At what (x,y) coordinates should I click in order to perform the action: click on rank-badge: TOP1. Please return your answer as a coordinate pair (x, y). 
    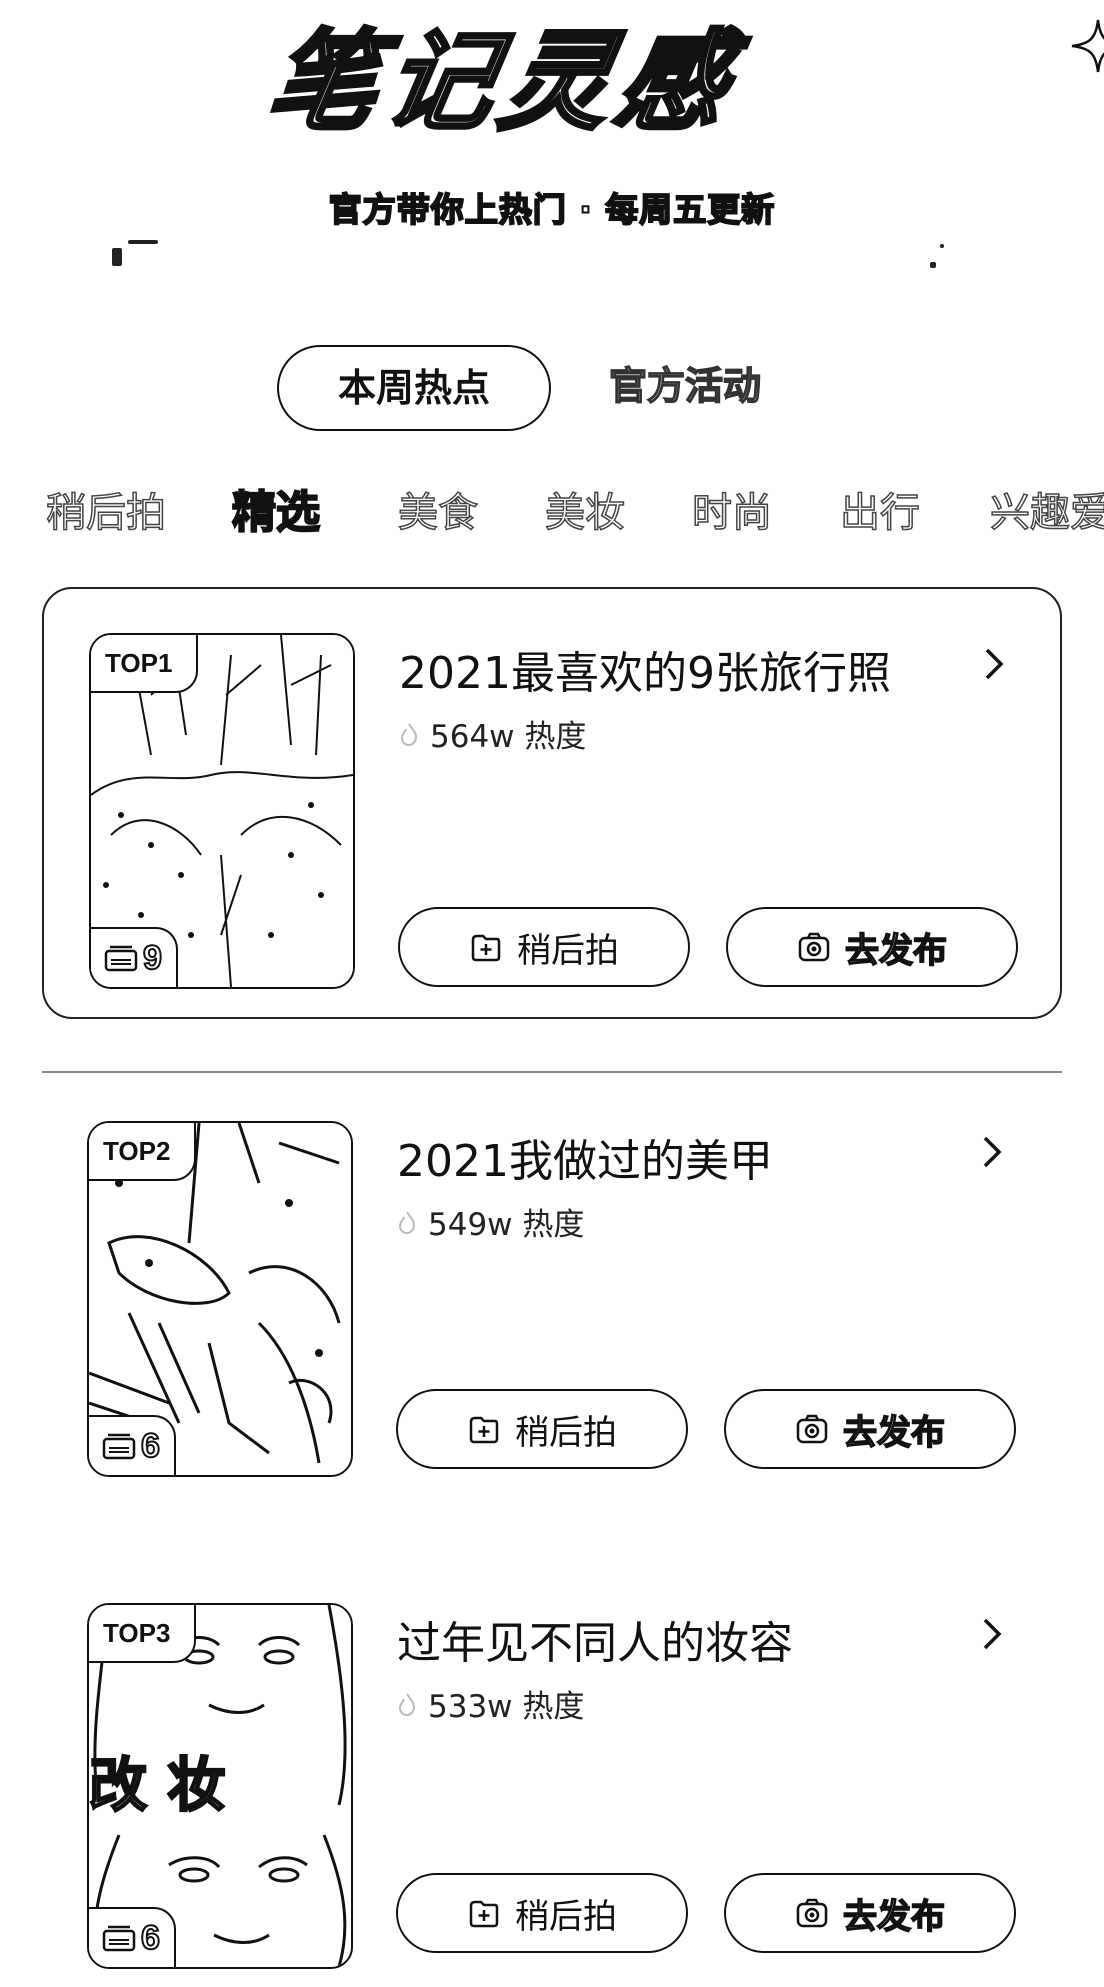
    Looking at the image, I should click on (145, 664).